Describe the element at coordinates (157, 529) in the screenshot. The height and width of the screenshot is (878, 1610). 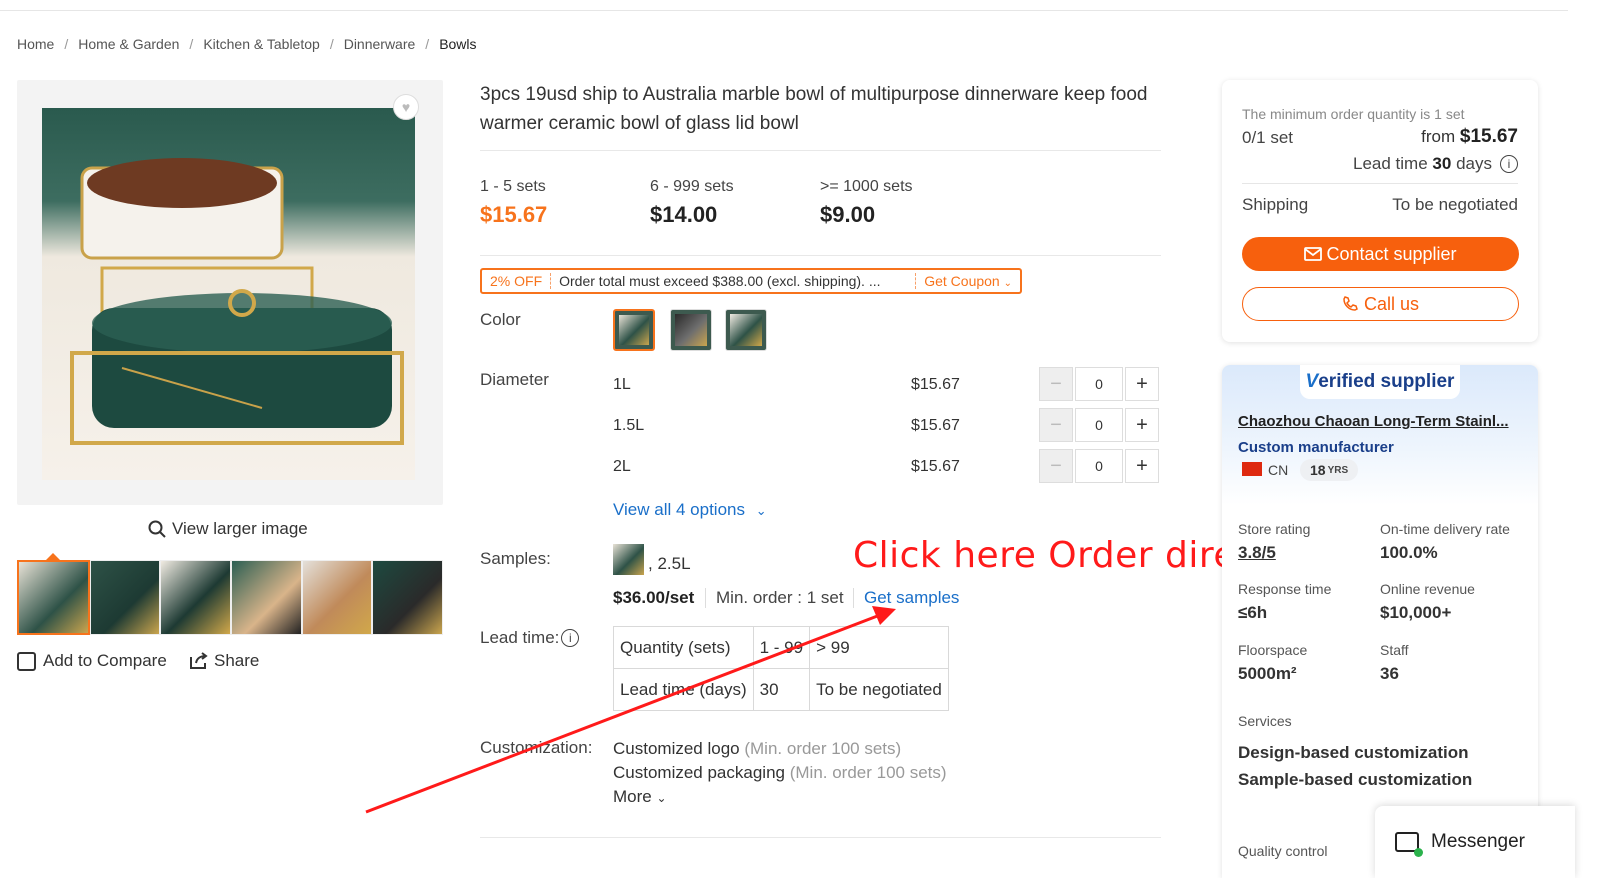
I see `magnifier-icon` at that location.